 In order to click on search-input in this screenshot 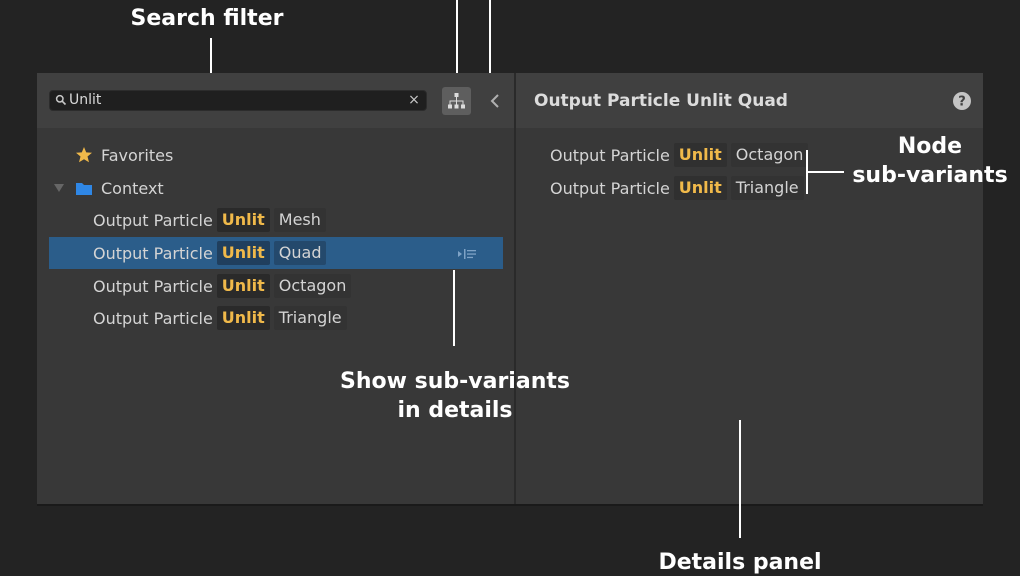, I will do `click(234, 100)`.